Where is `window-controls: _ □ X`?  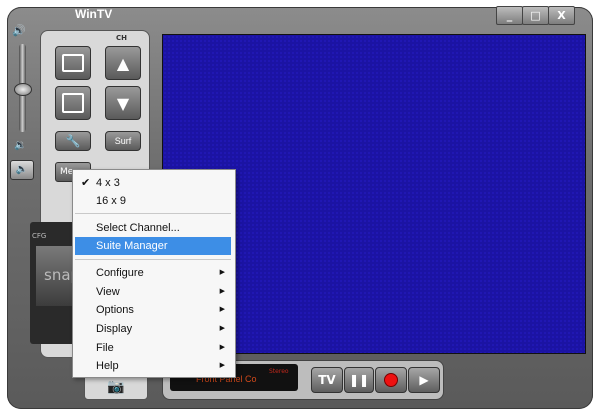 window-controls: _ □ X is located at coordinates (535, 15).